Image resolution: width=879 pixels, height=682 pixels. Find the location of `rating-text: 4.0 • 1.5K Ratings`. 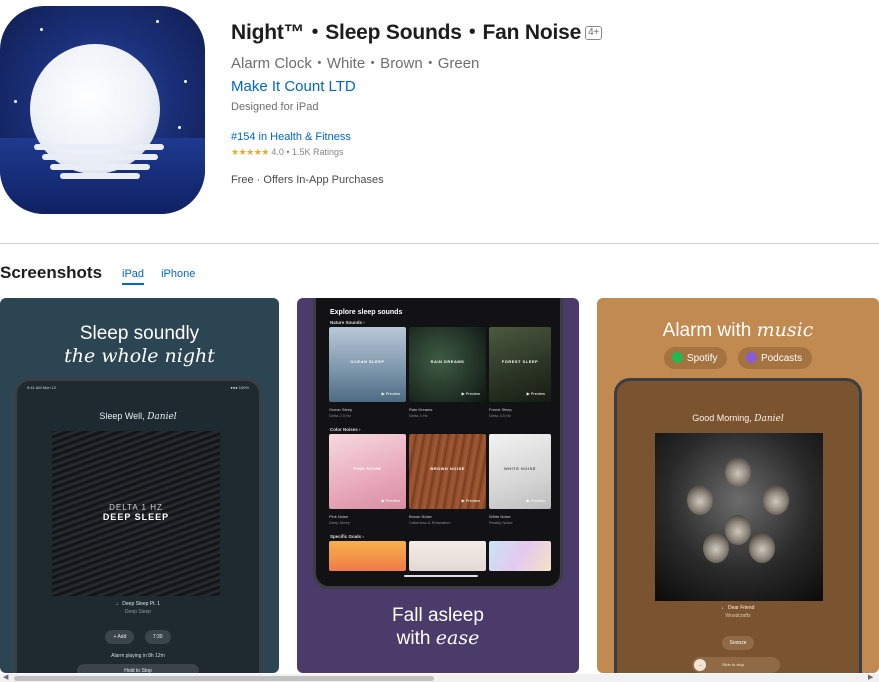

rating-text: 4.0 • 1.5K Ratings is located at coordinates (307, 152).